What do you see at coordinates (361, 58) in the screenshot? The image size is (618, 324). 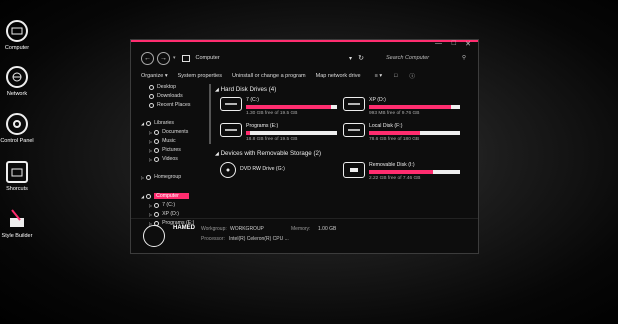 I see `refresh-icon: ↻` at bounding box center [361, 58].